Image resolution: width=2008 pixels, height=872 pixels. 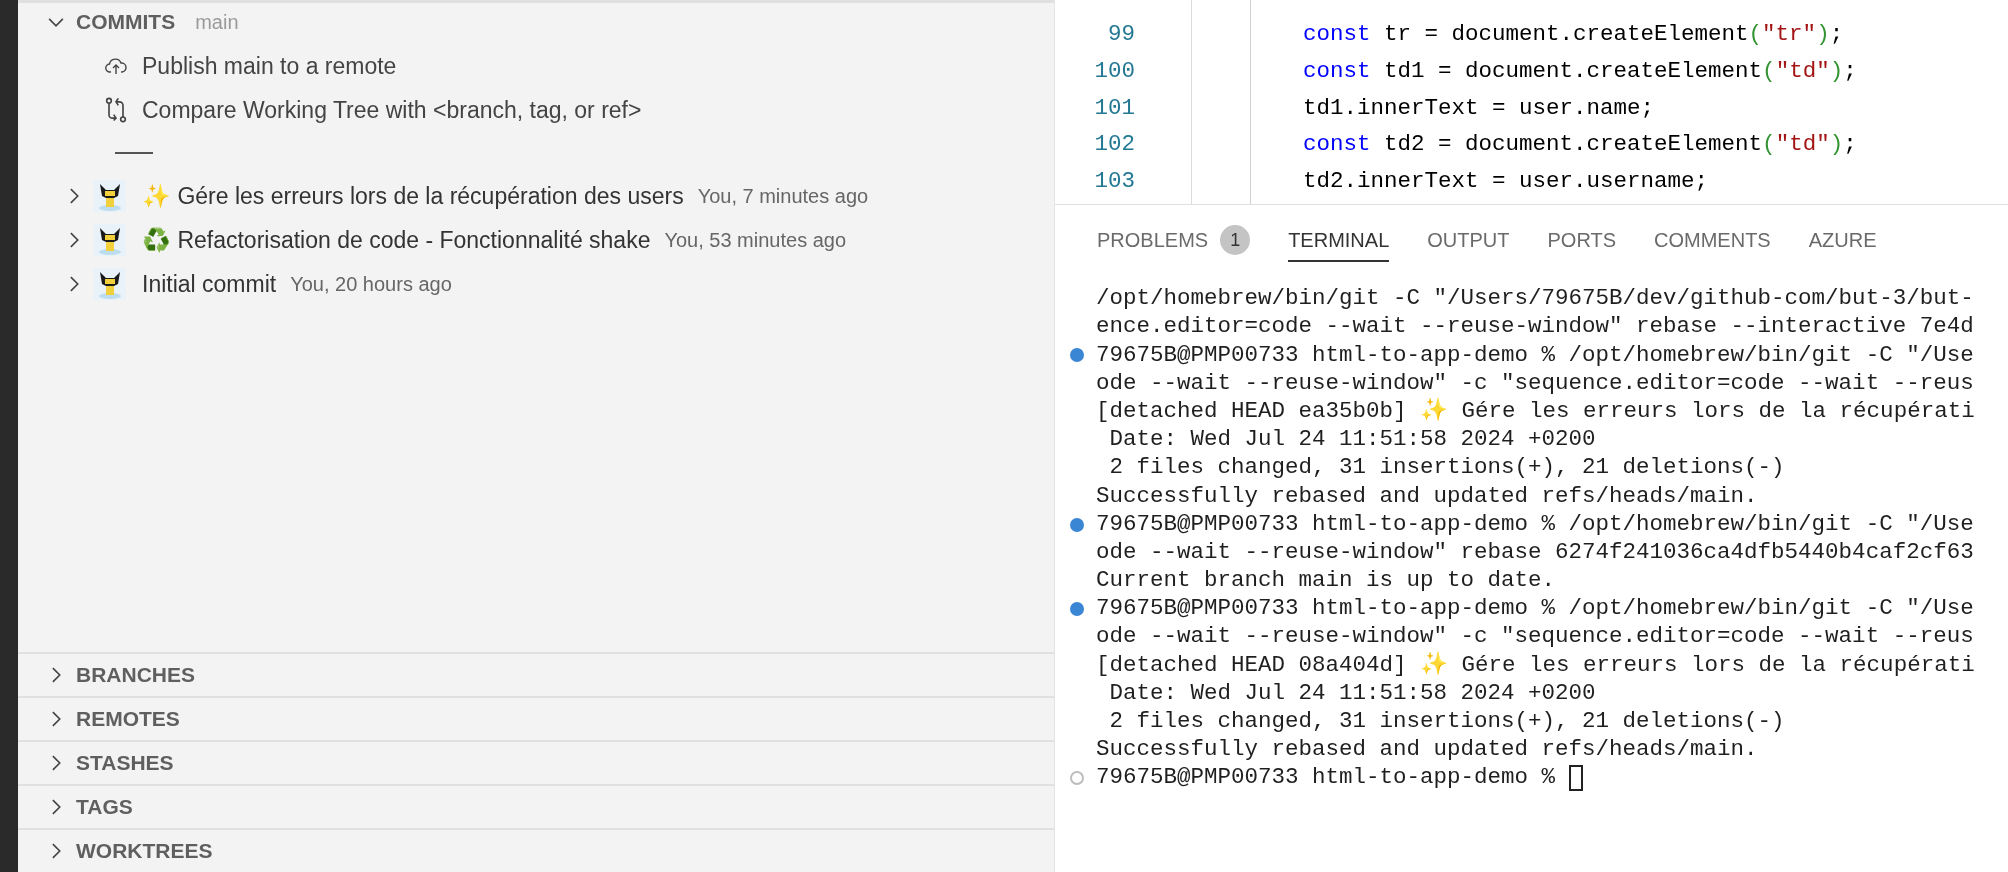 I want to click on code-line: td1.innerText = user.name;, so click(x=1478, y=108).